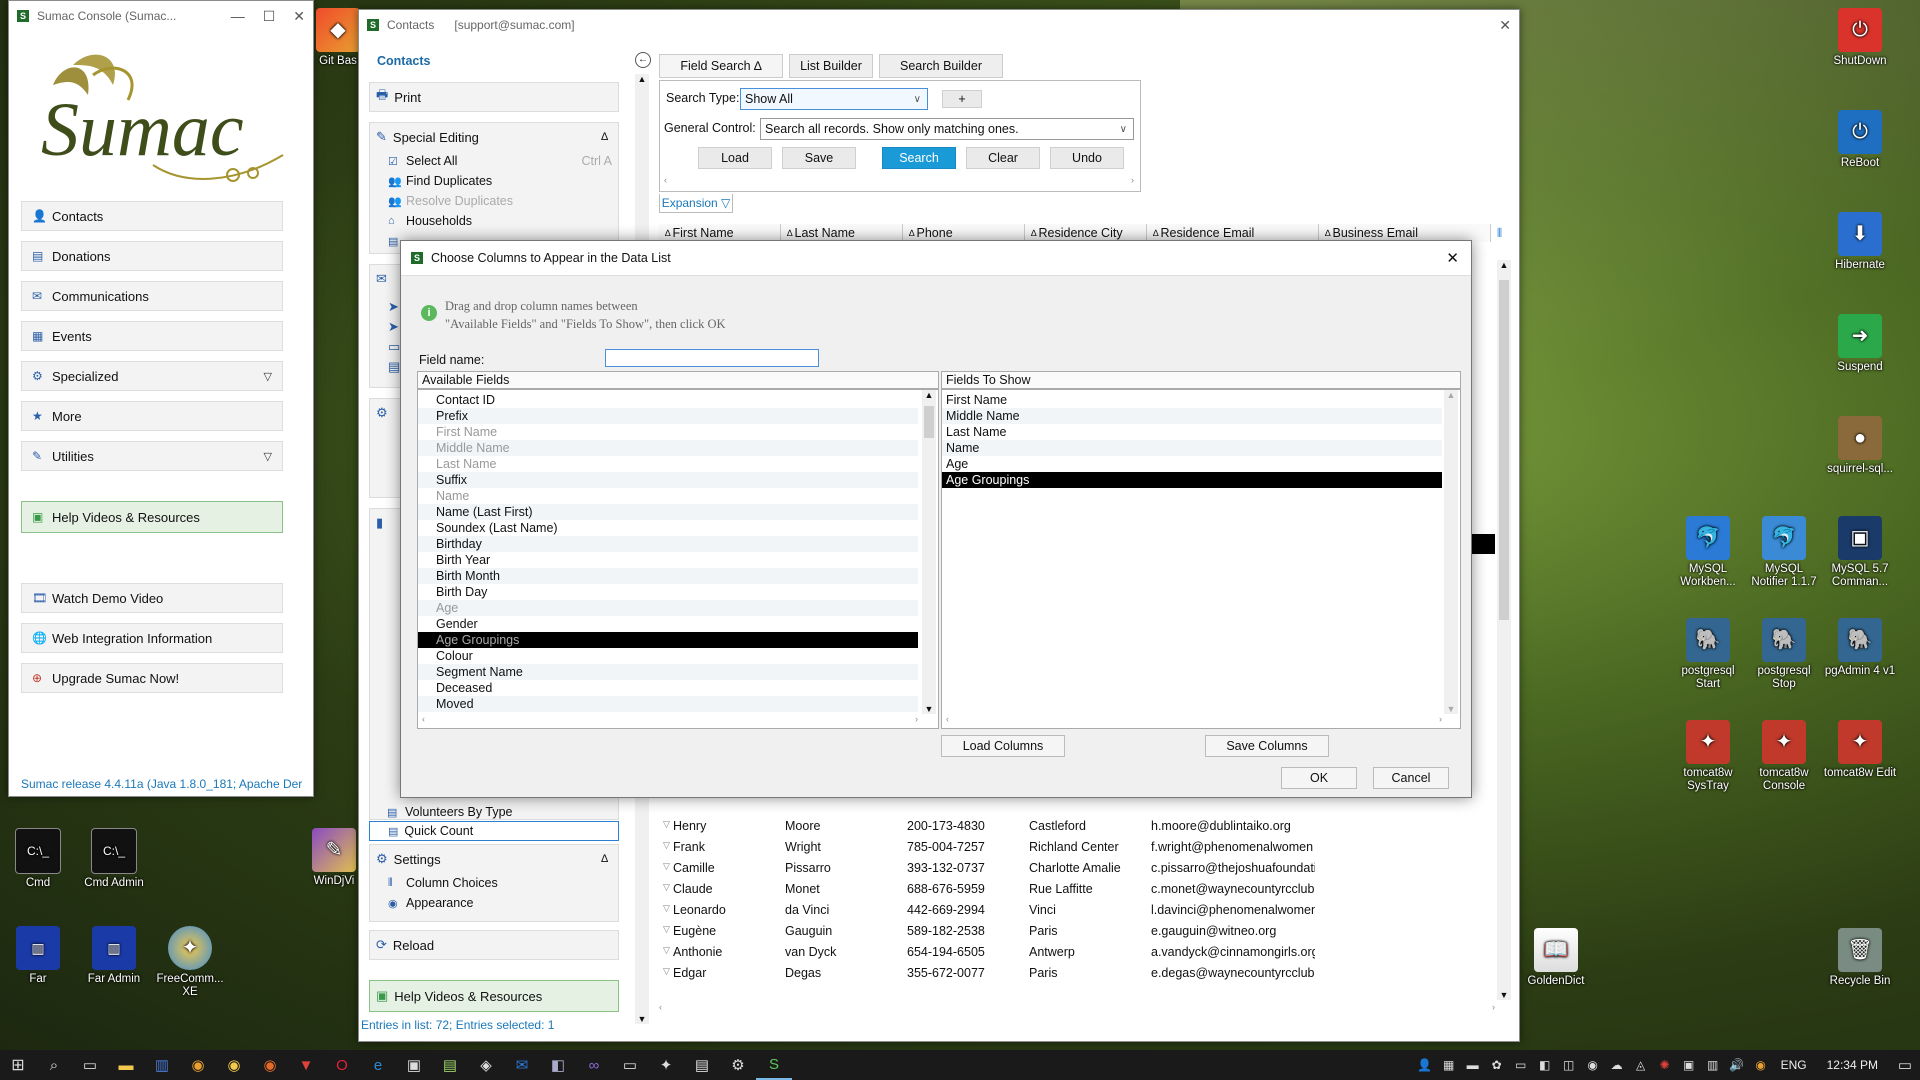  I want to click on collapse-panel-icon: ←, so click(643, 60).